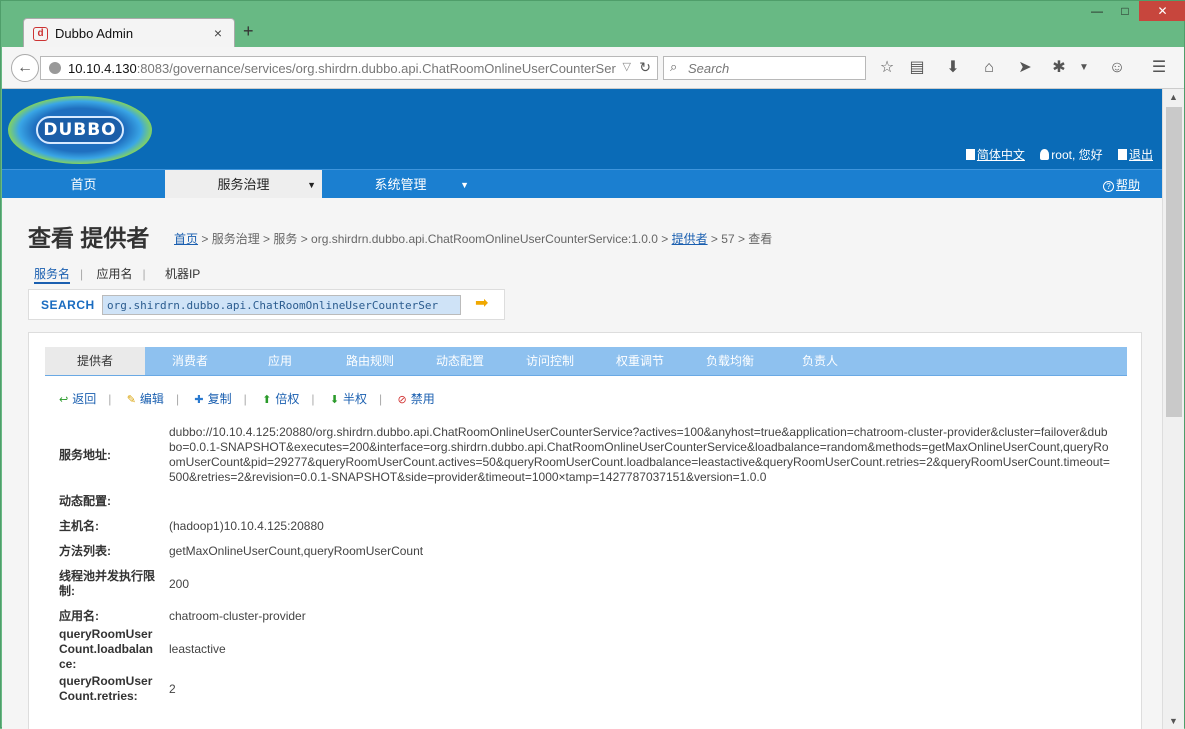 This screenshot has width=1185, height=729. I want to click on search-type-tabs: 服务名 | 应用名 | 机器IP, so click(122, 274).